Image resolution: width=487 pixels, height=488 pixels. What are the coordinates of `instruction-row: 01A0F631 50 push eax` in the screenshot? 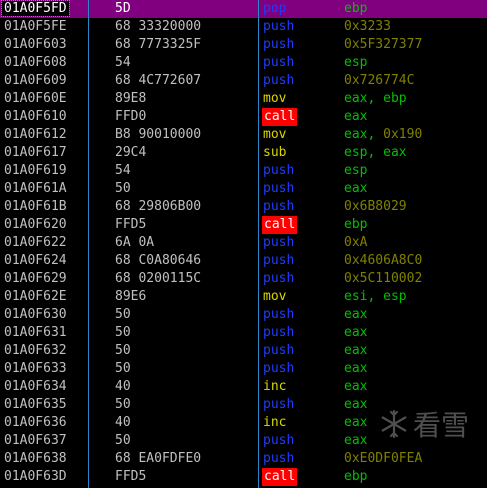 It's located at (243, 333).